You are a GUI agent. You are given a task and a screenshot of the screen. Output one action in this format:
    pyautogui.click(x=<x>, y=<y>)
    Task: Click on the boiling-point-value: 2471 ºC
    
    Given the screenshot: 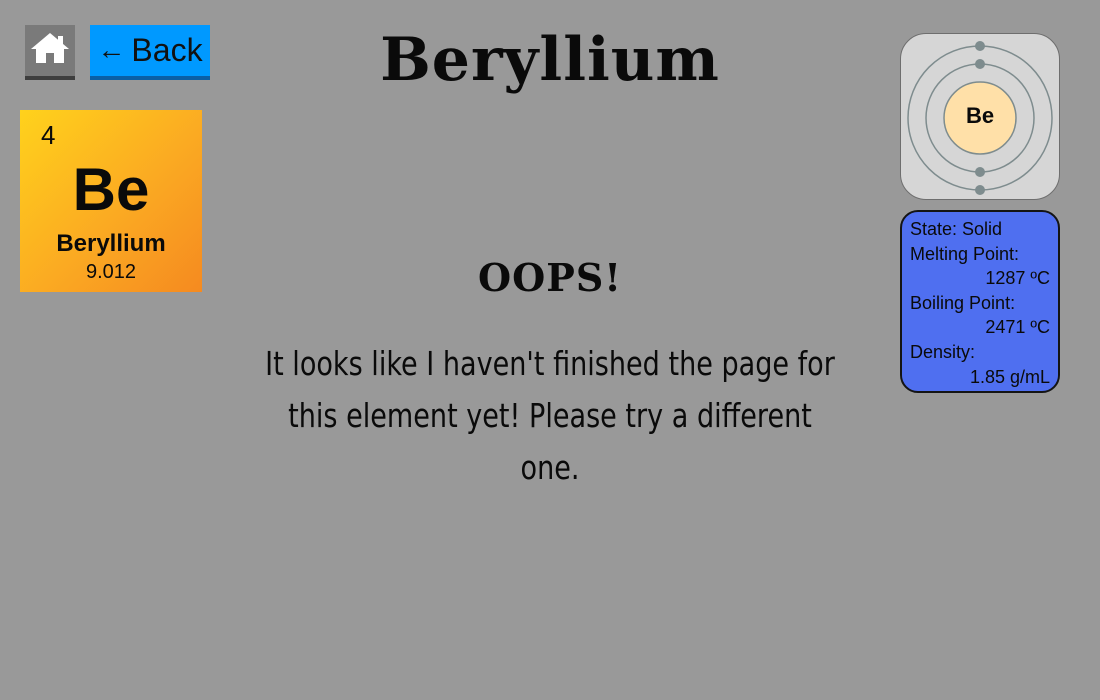 What is the action you would take?
    pyautogui.click(x=1017, y=327)
    